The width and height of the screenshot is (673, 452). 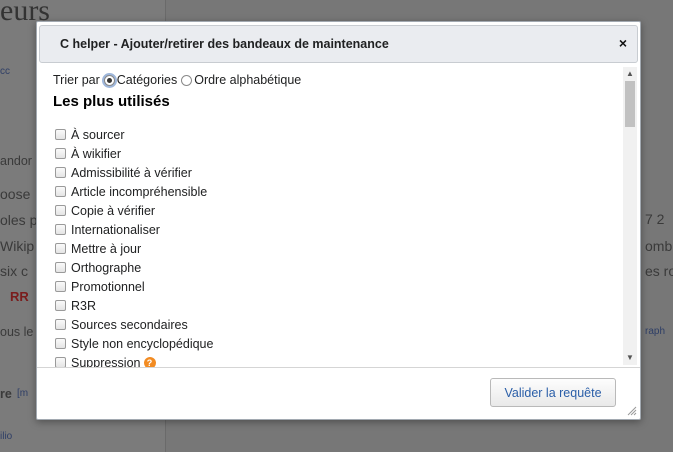 What do you see at coordinates (134, 305) in the screenshot?
I see `list-item: R3R` at bounding box center [134, 305].